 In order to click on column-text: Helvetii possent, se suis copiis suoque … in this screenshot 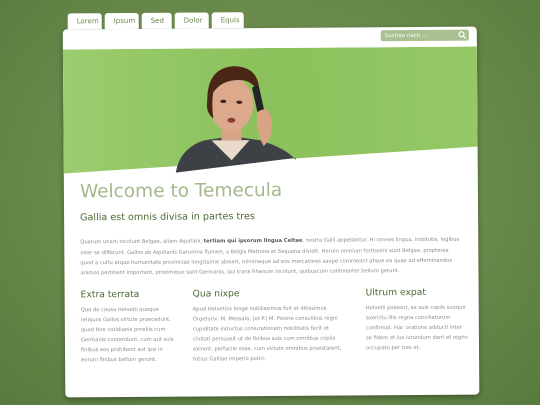, I will do `click(416, 328)`.